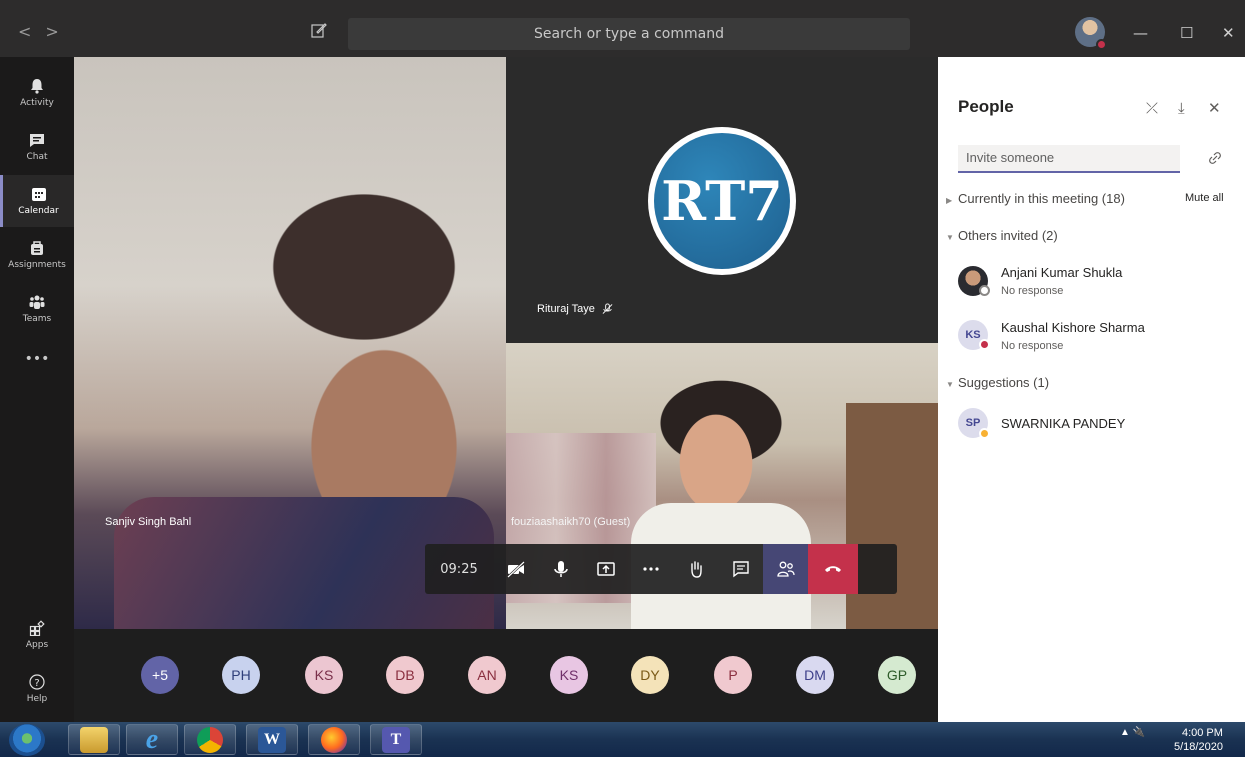 This screenshot has width=1245, height=757. What do you see at coordinates (1228, 33) in the screenshot?
I see `close-button: ✕` at bounding box center [1228, 33].